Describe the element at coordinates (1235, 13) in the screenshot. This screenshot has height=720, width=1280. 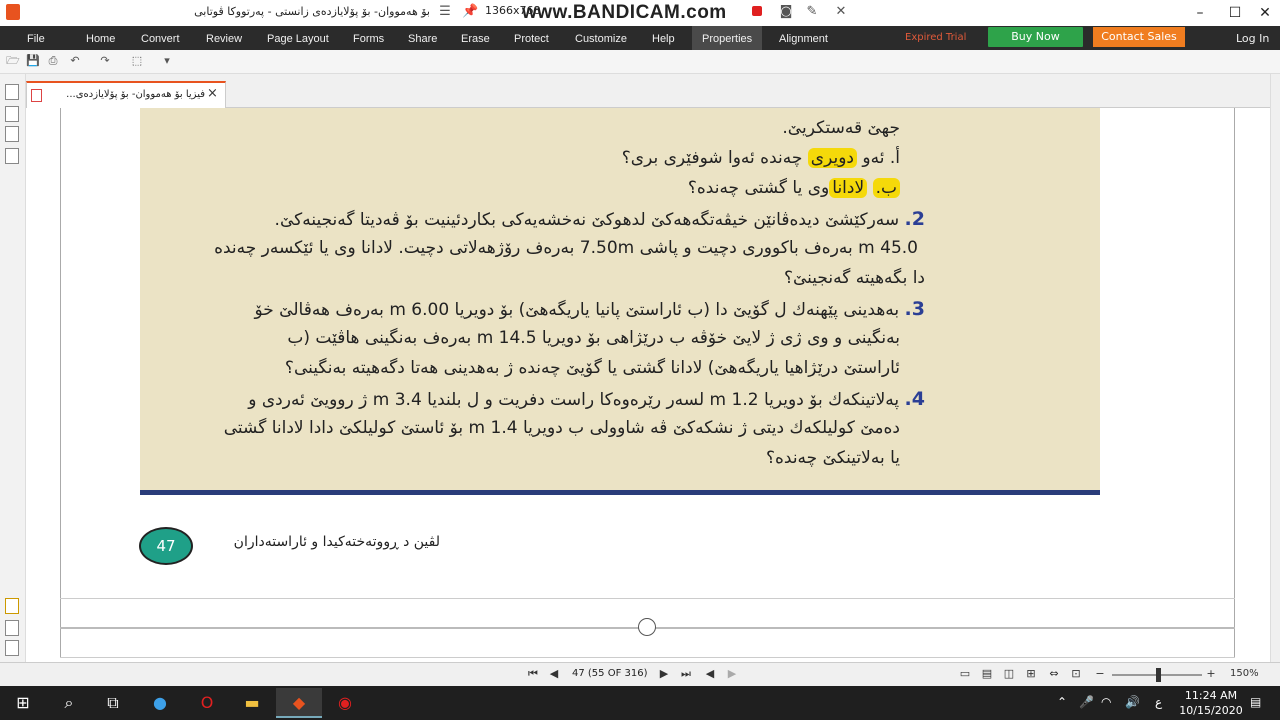
I see `maximize-button: ☐` at that location.